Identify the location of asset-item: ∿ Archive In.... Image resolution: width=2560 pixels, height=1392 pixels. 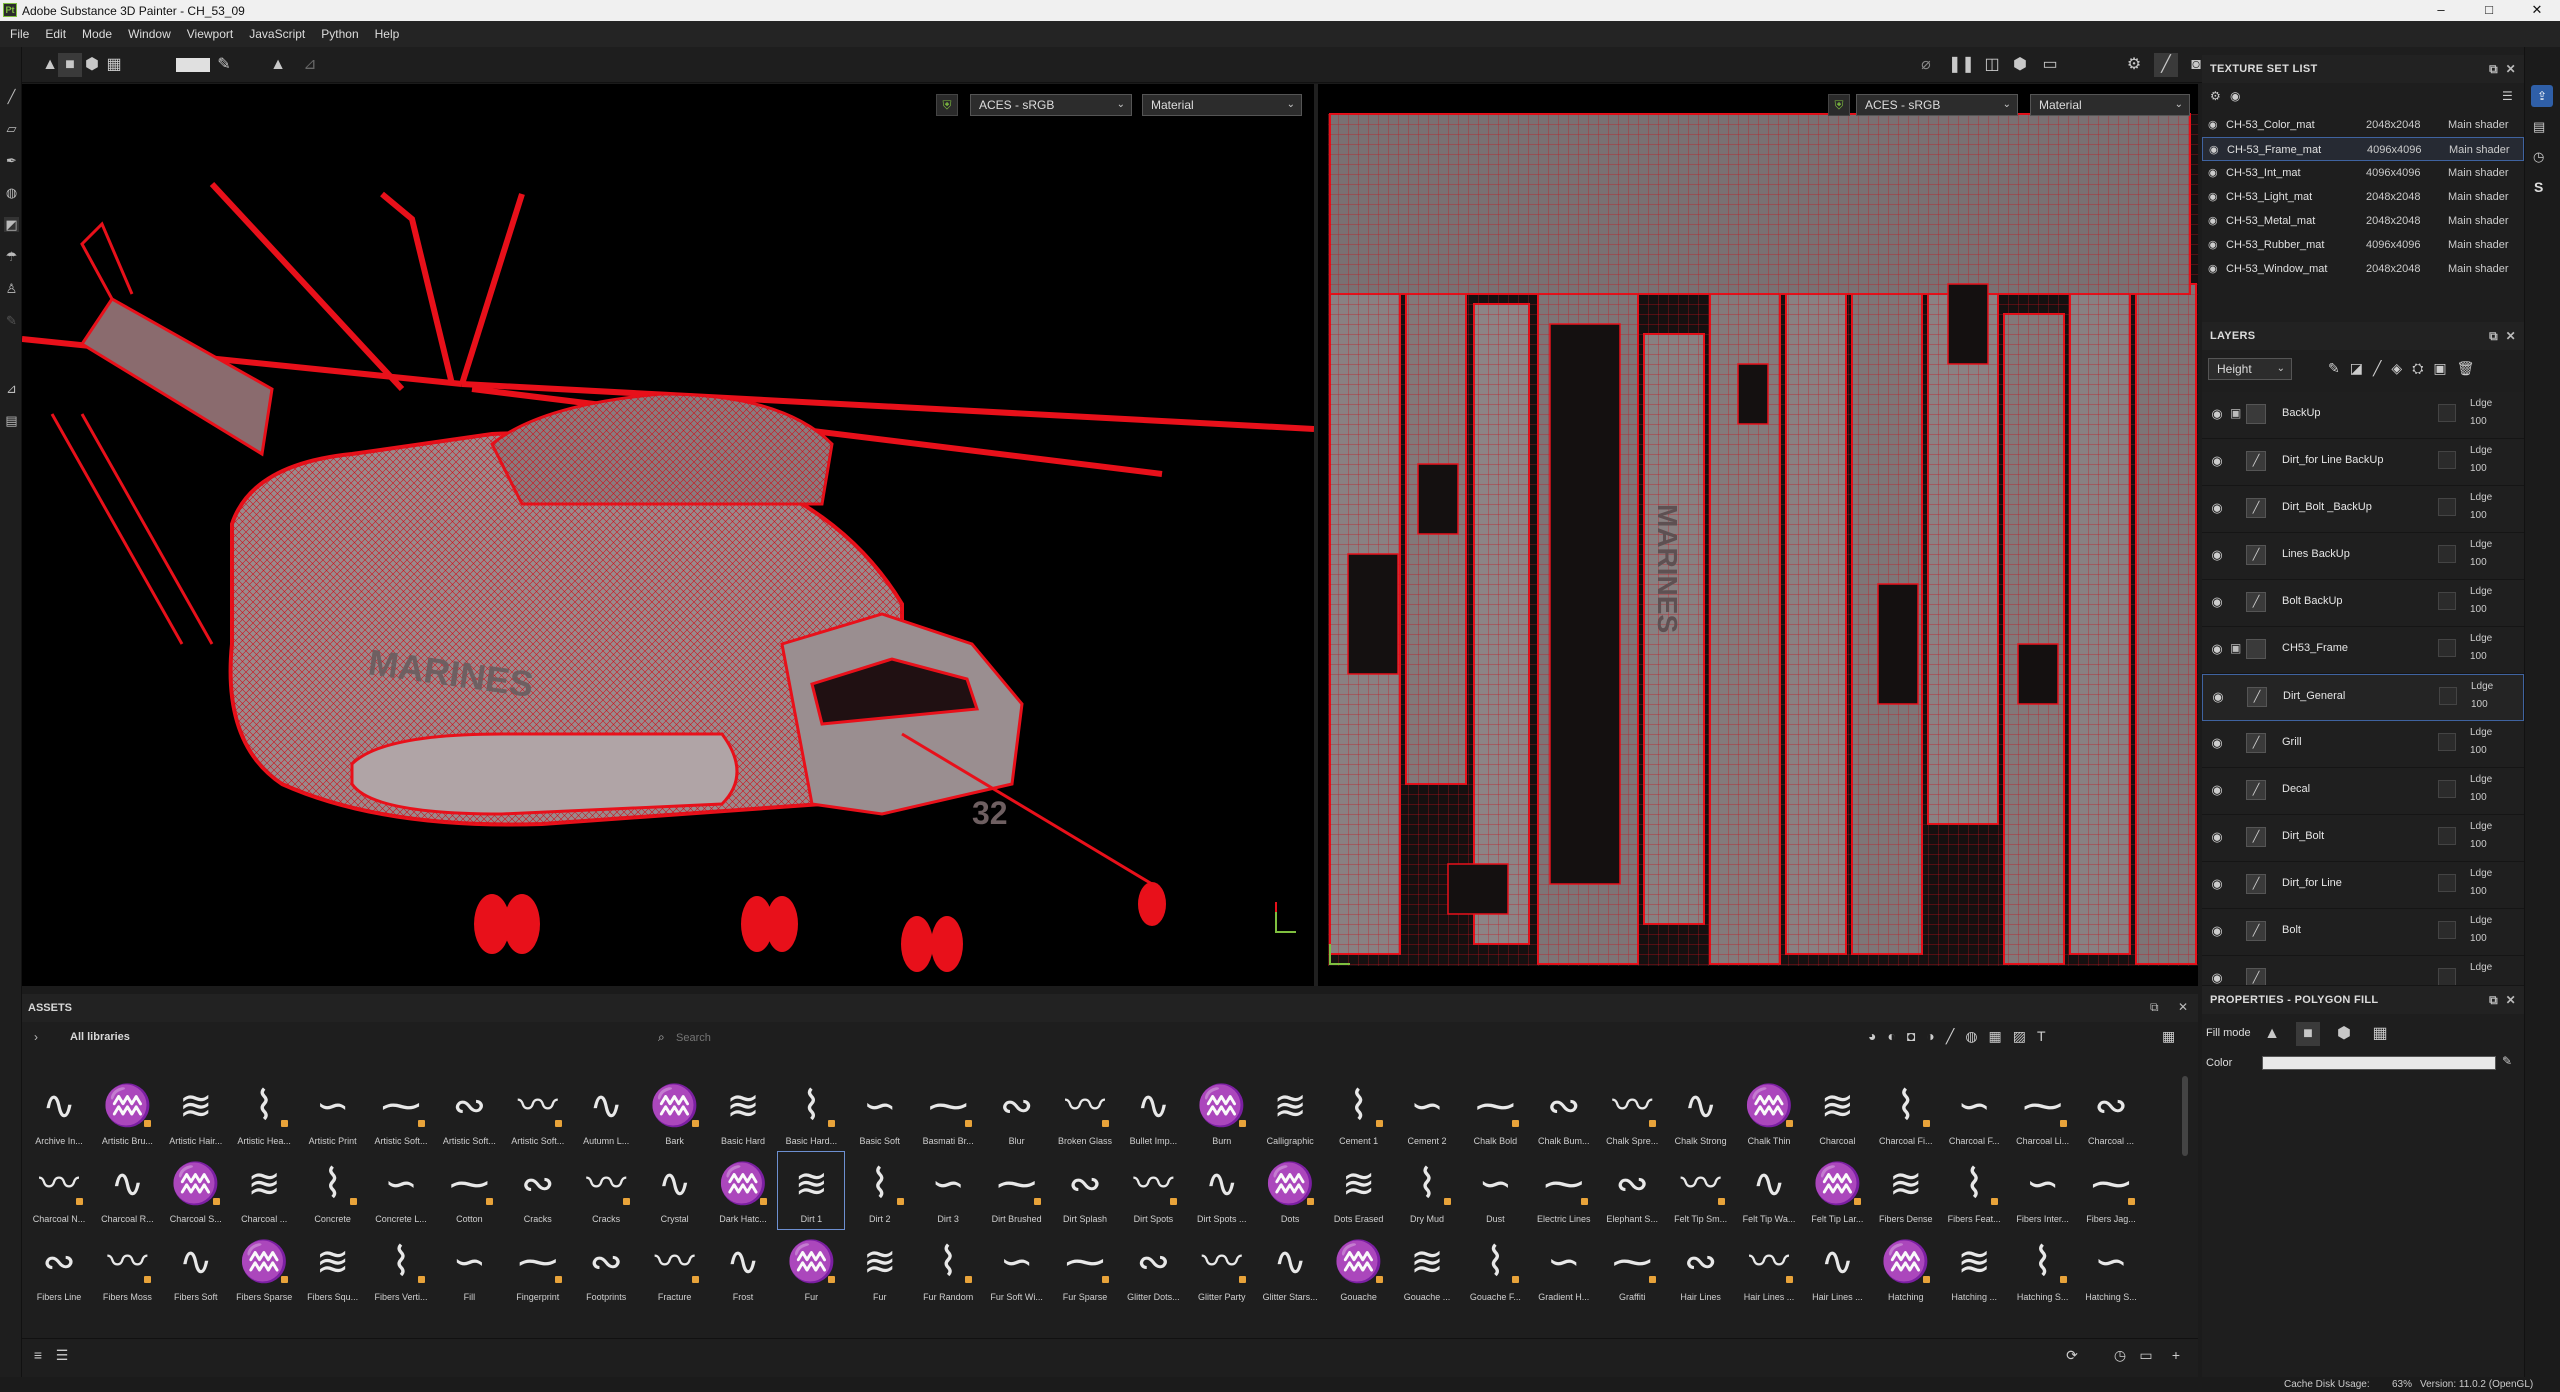
(59, 1112).